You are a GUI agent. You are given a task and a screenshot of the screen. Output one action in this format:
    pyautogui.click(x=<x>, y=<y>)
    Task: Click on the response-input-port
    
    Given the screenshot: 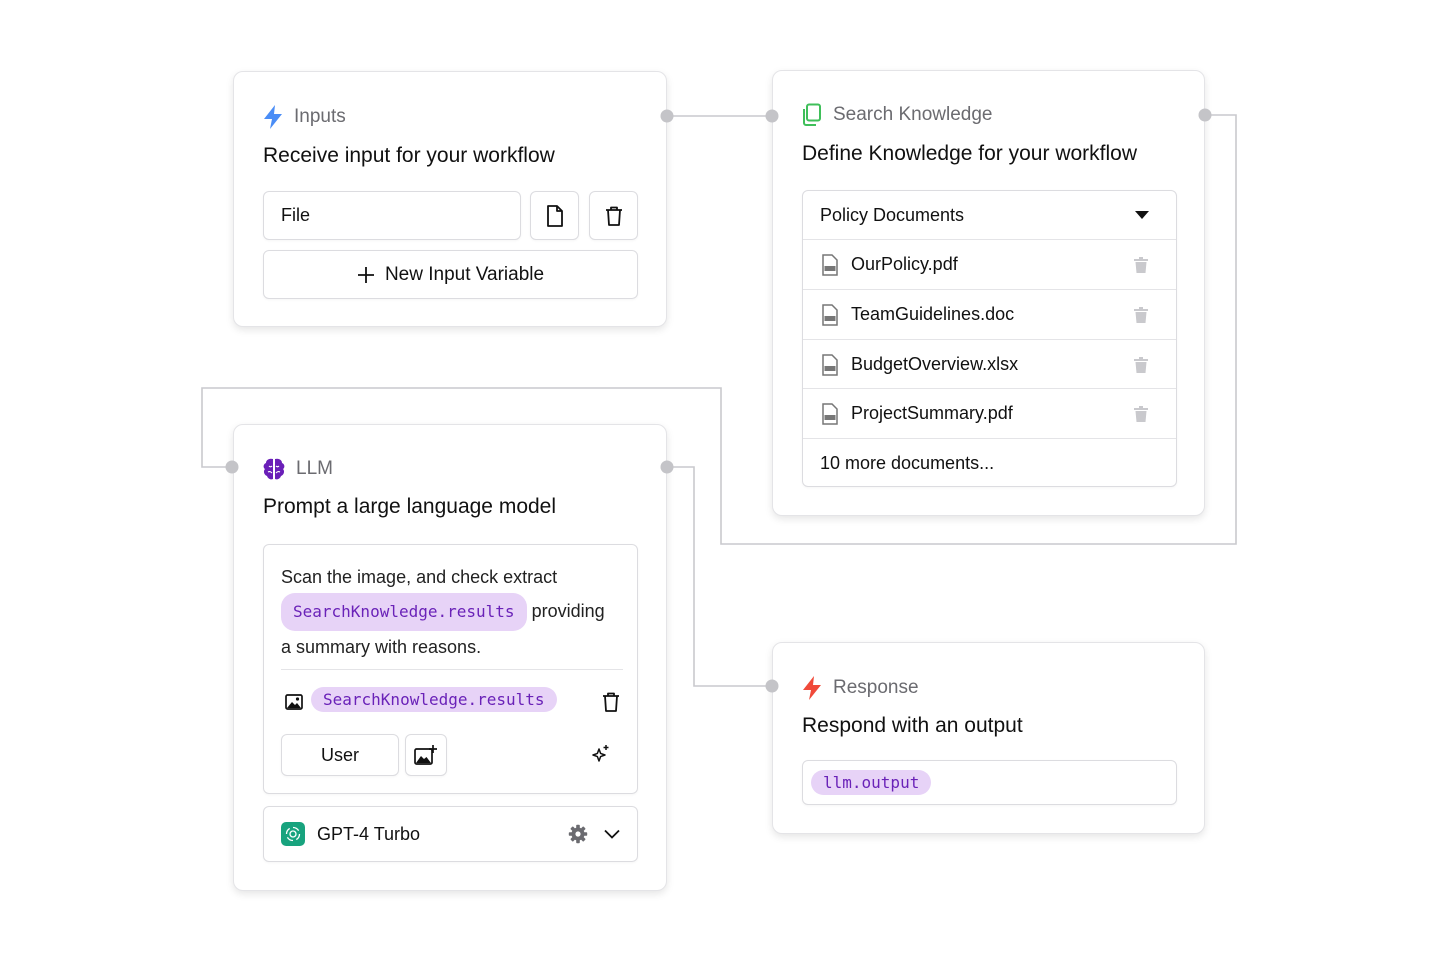 What is the action you would take?
    pyautogui.click(x=772, y=686)
    